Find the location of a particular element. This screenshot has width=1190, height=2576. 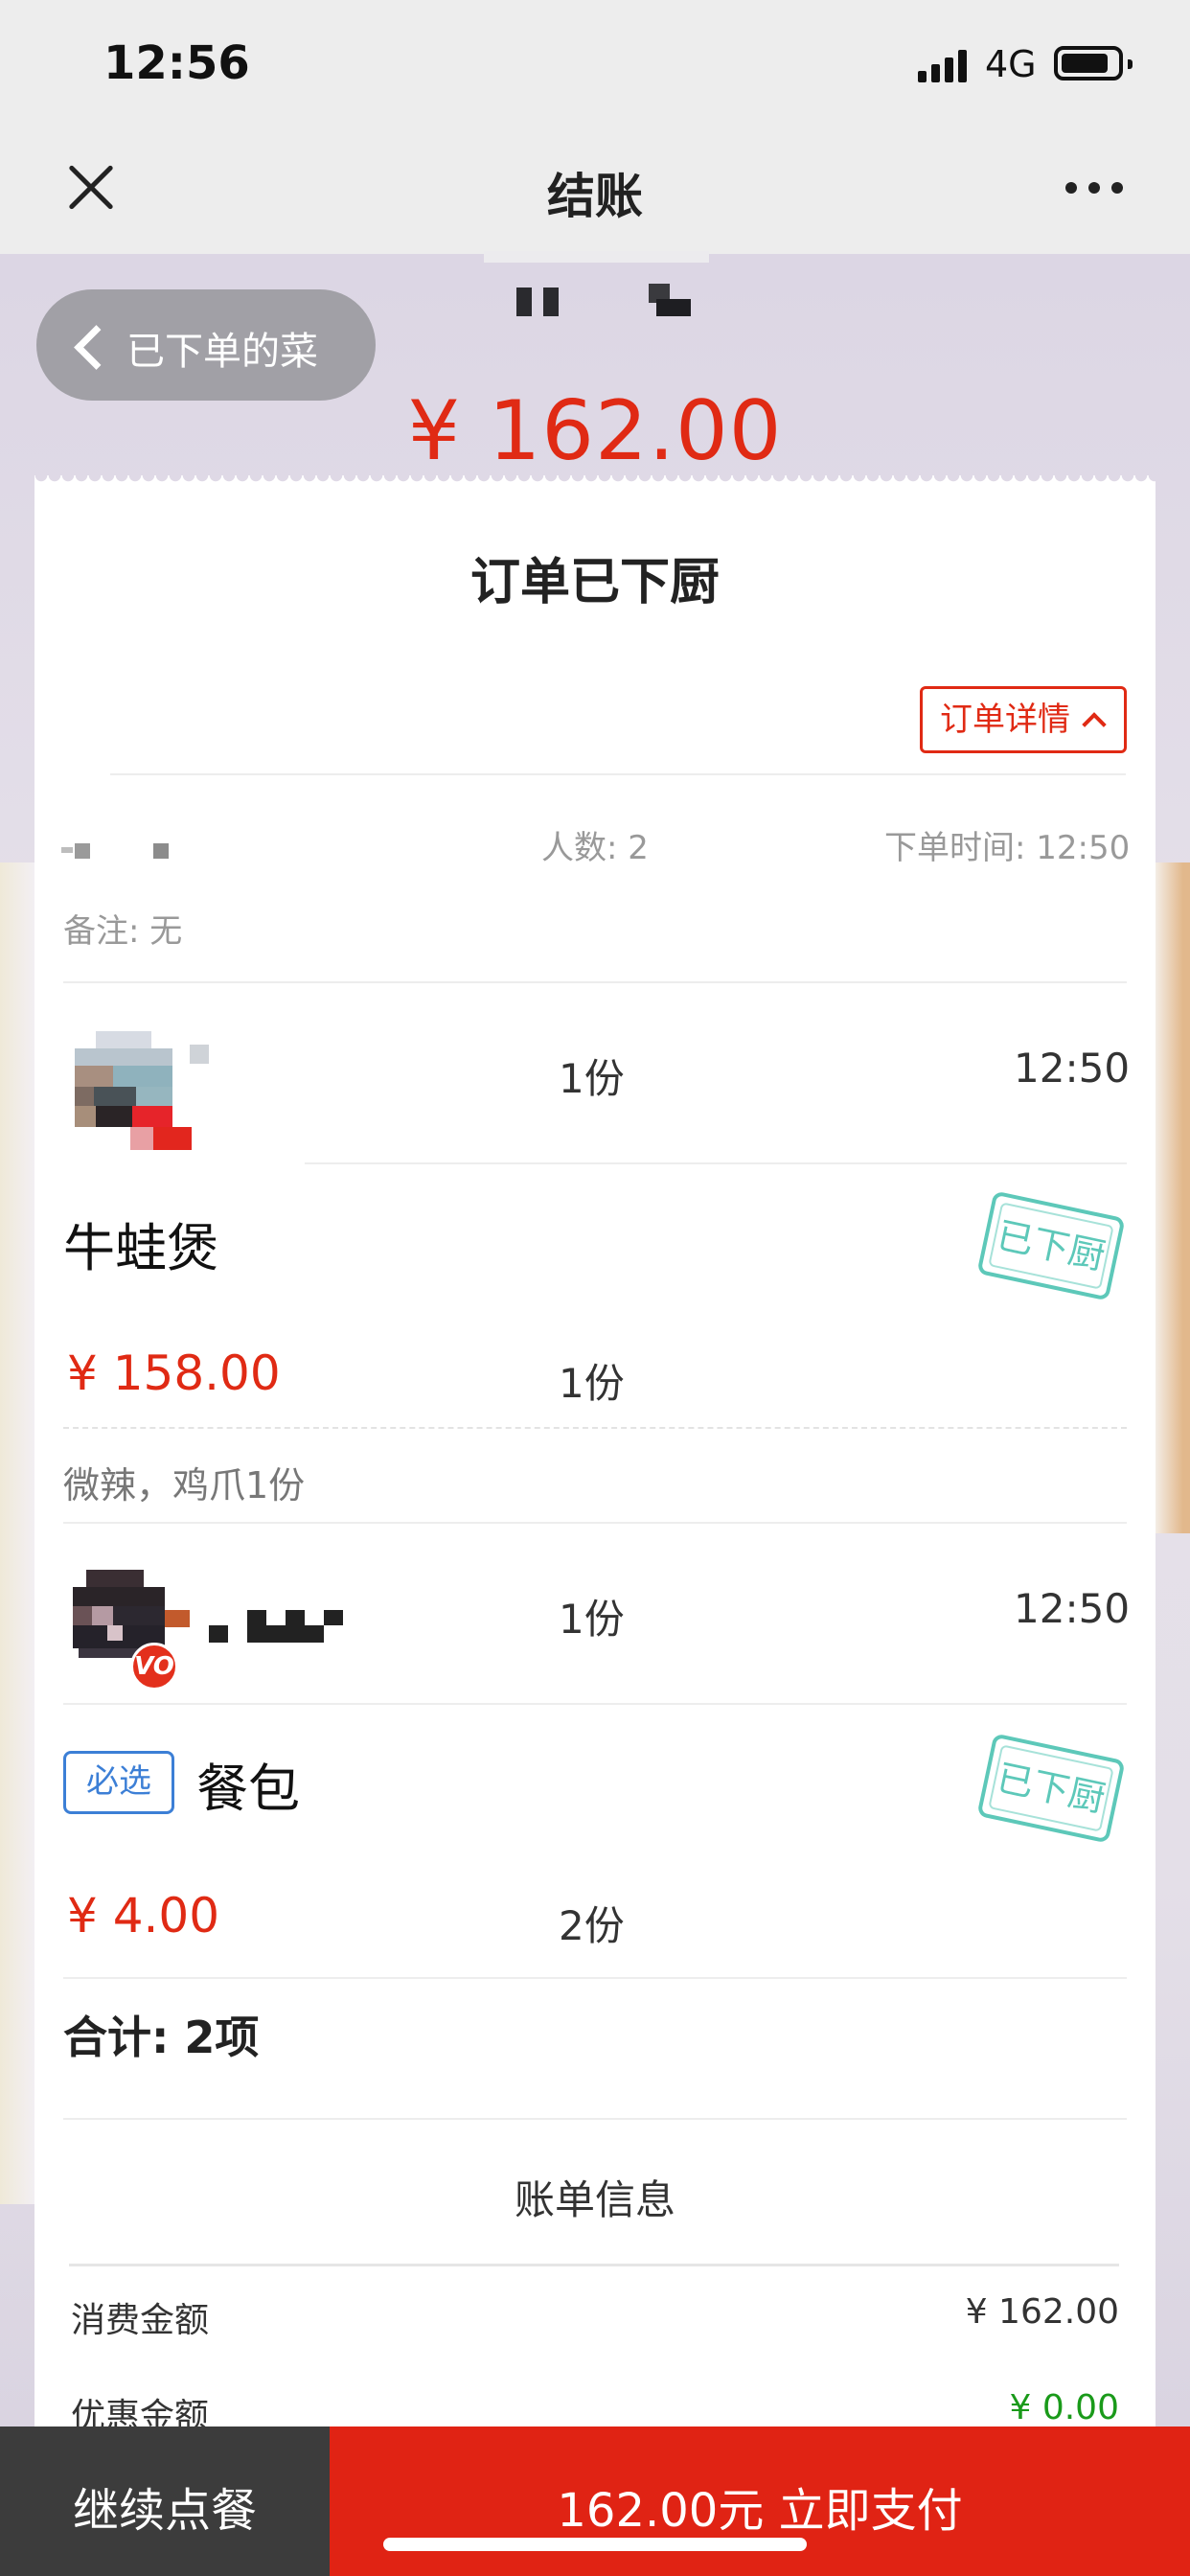

vo-badge: VO is located at coordinates (154, 1667).